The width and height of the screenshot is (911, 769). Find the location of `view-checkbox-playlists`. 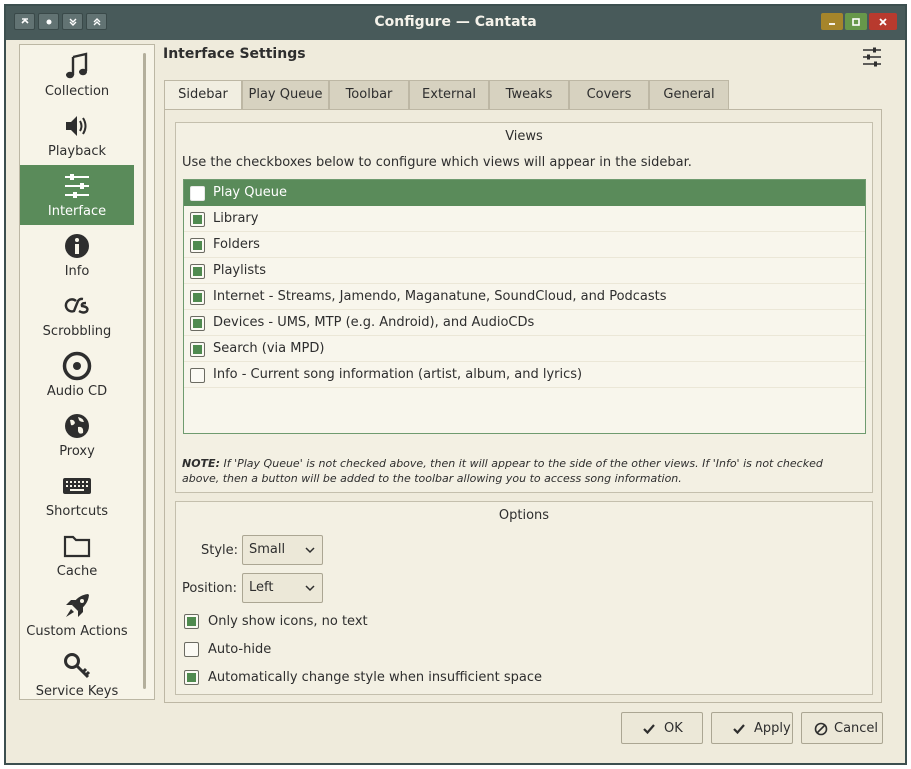

view-checkbox-playlists is located at coordinates (197, 271).